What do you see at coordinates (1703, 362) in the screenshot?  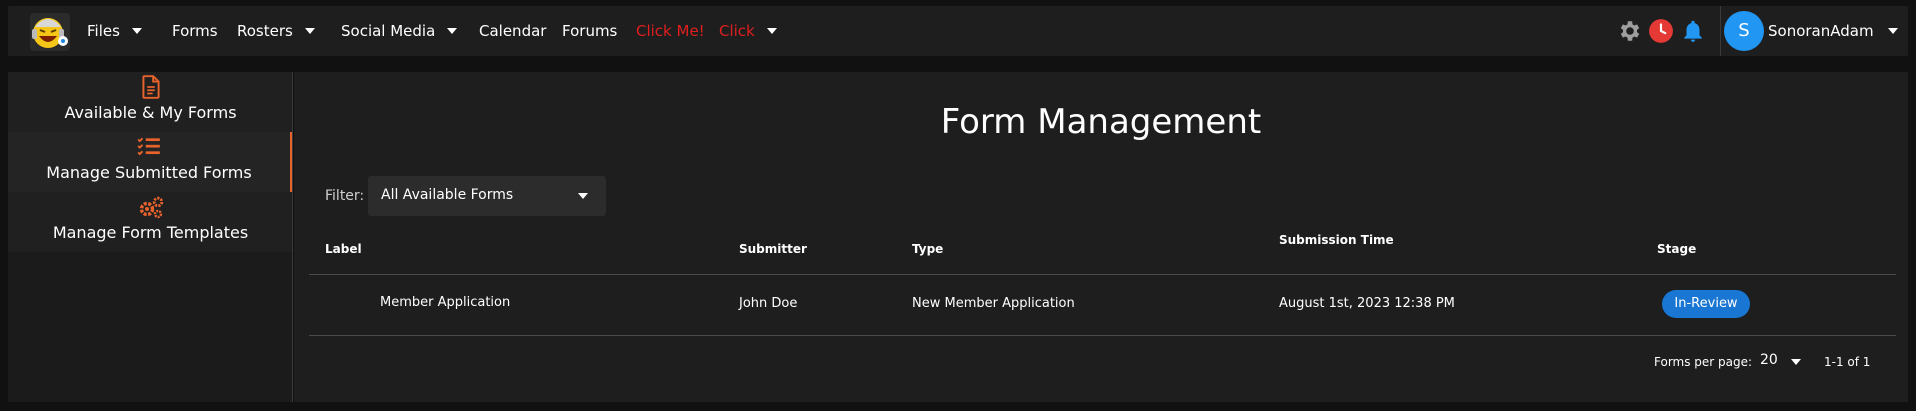 I see `rows-per-page-label: Forms per page:` at bounding box center [1703, 362].